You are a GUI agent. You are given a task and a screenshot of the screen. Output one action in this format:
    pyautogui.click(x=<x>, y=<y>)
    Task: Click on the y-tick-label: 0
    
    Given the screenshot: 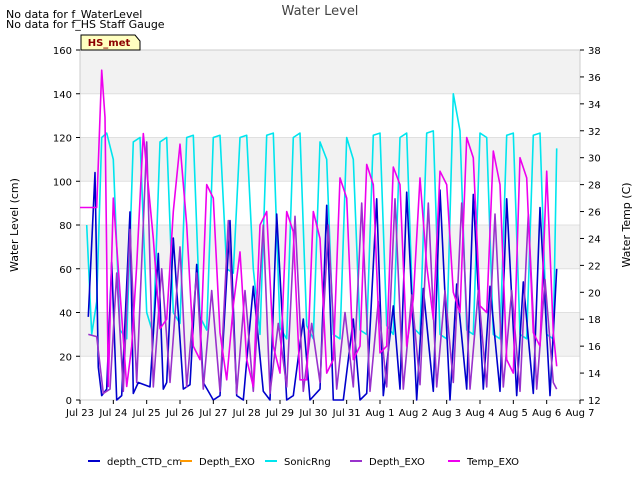 What is the action you would take?
    pyautogui.click(x=69, y=401)
    